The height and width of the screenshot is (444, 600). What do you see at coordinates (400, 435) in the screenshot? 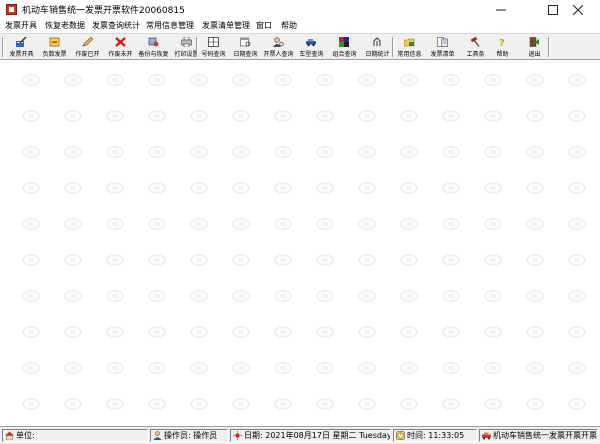
I see `clock-icon` at bounding box center [400, 435].